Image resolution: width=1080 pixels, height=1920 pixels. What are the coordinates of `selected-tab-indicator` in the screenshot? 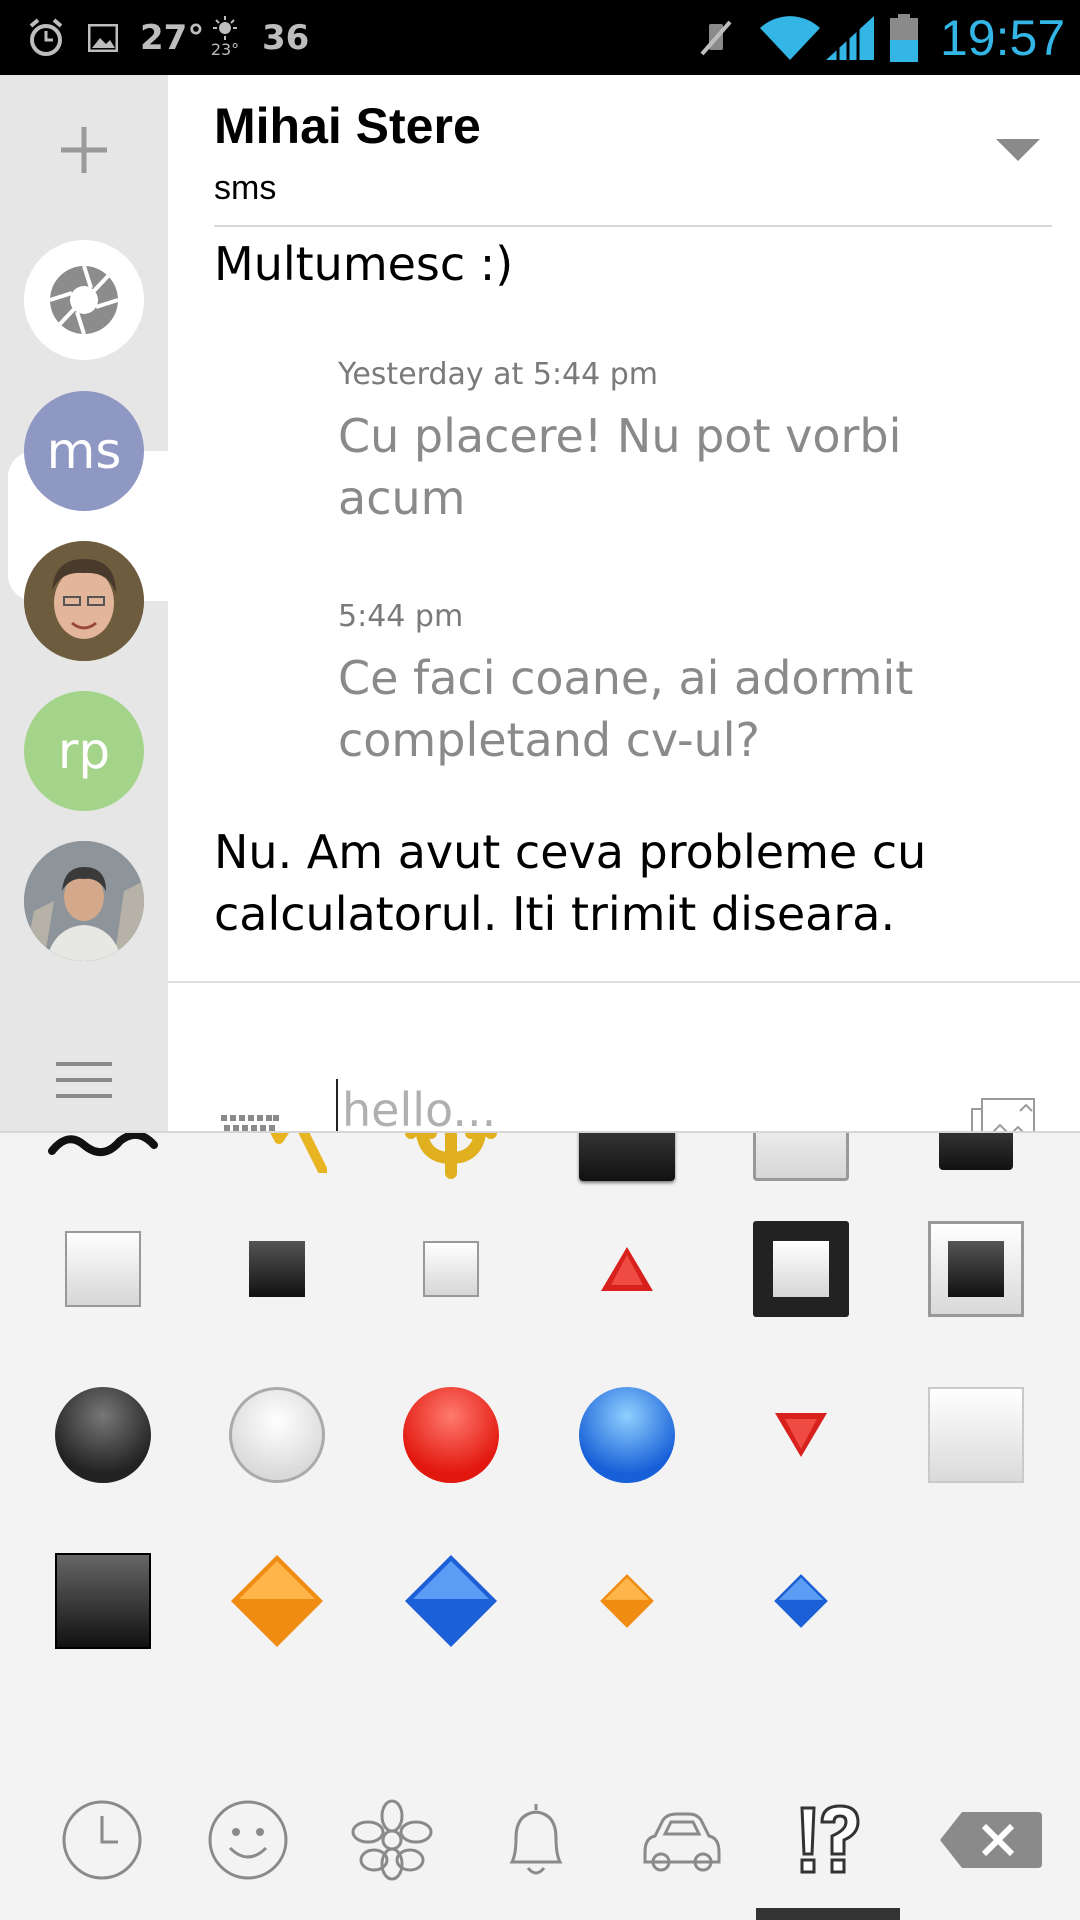 It's located at (828, 1914).